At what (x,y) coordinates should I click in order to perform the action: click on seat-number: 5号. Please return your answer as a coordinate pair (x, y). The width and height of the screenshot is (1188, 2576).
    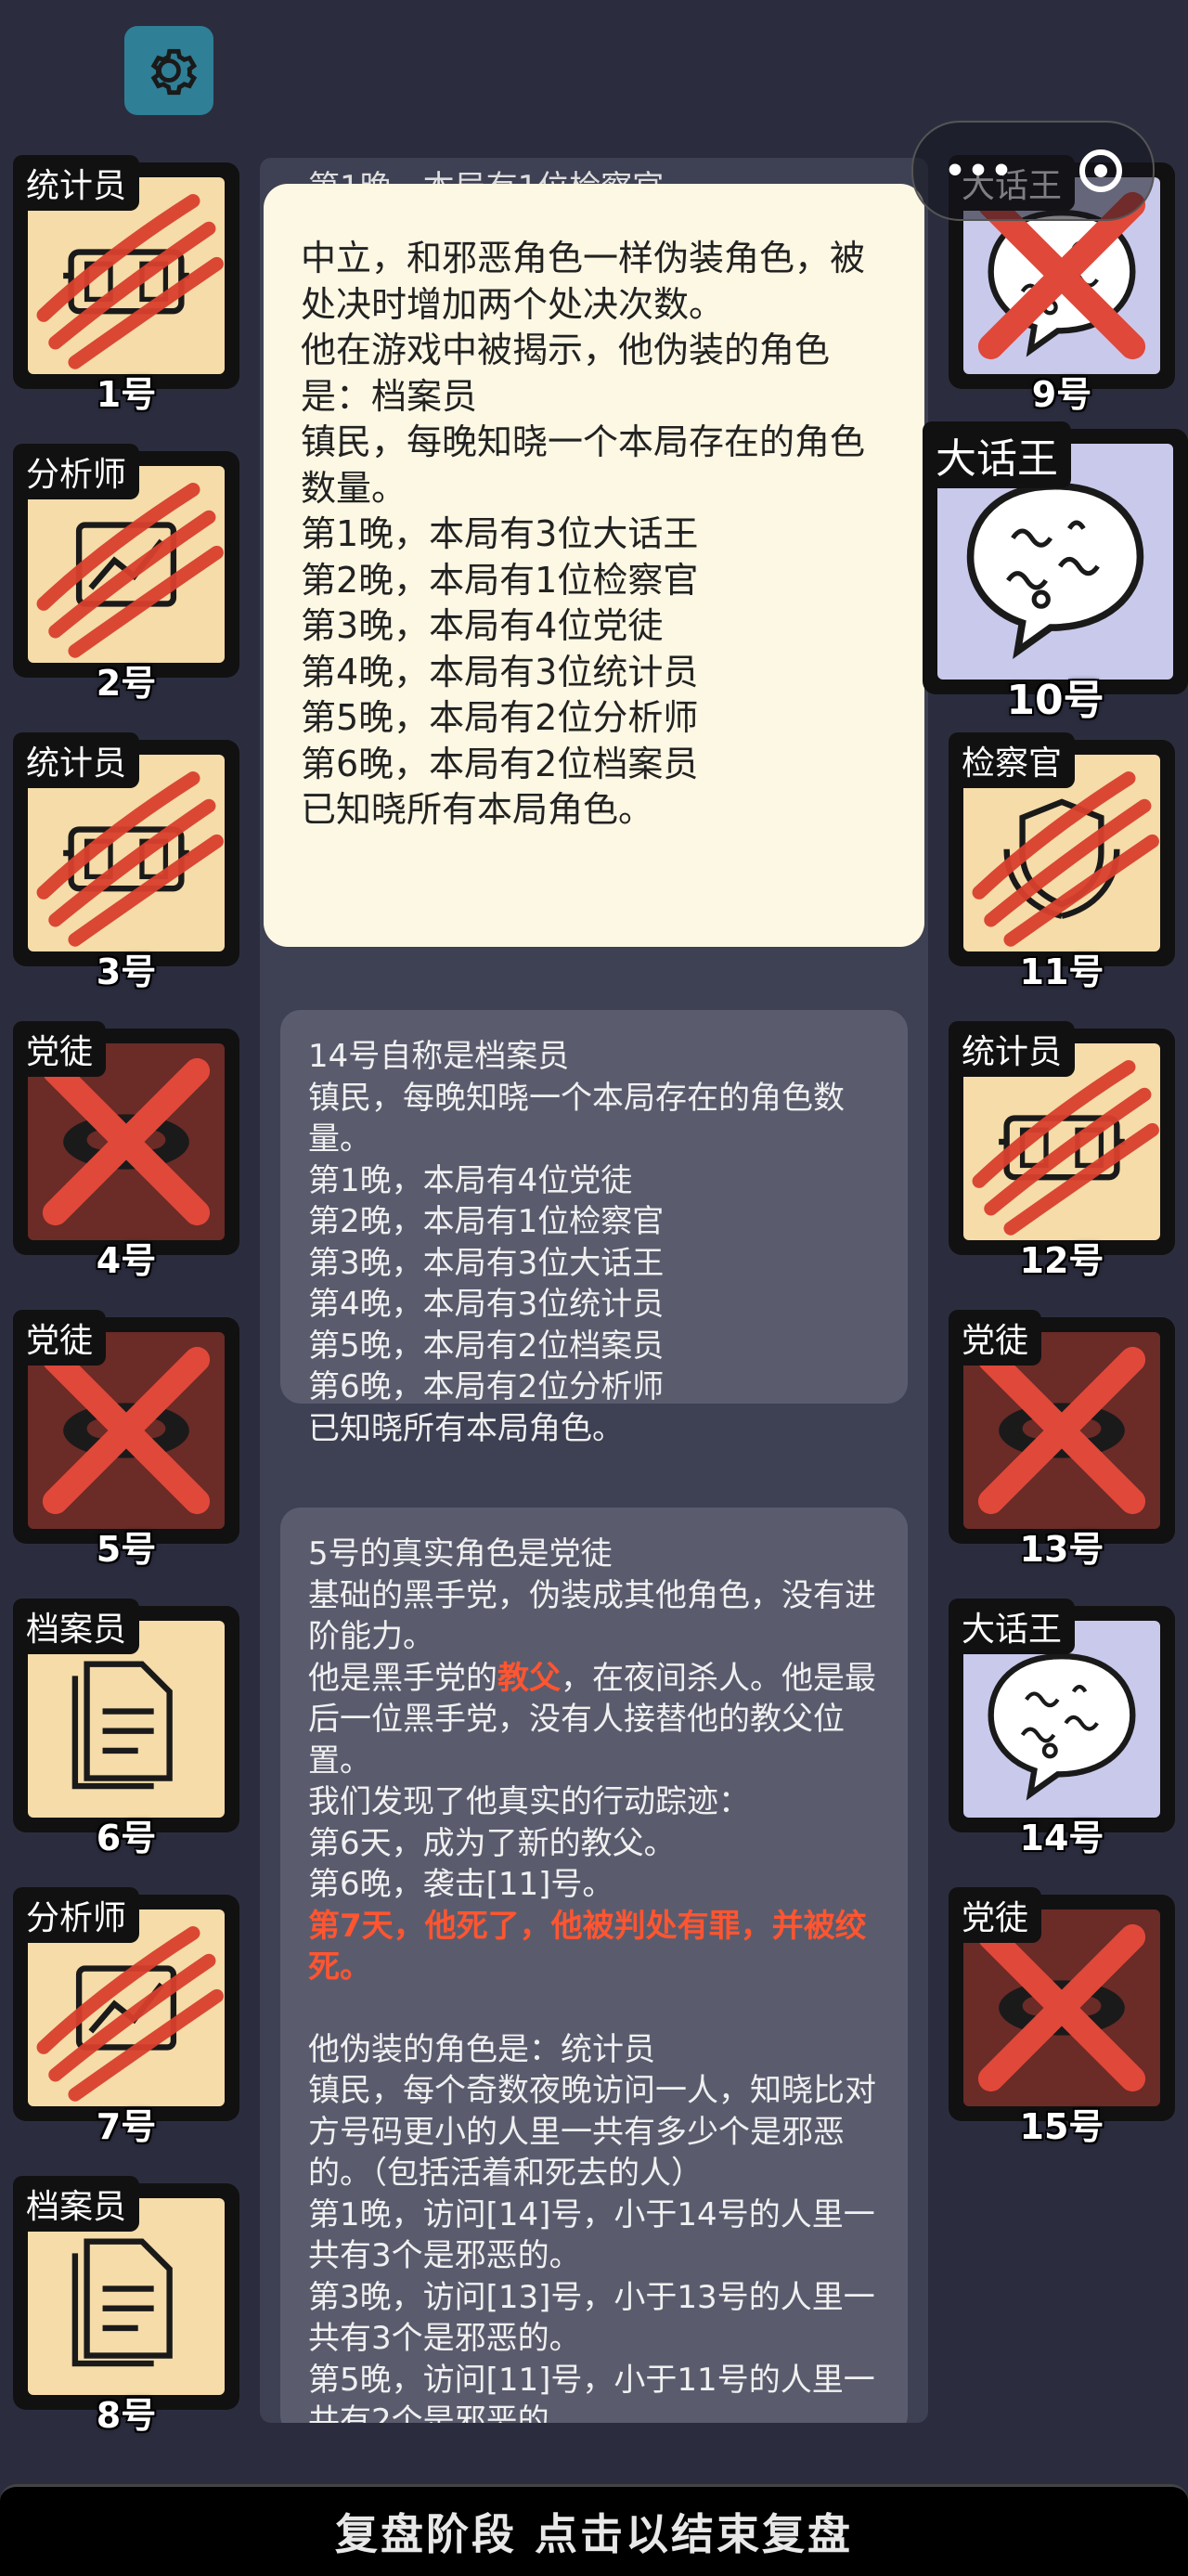
    Looking at the image, I should click on (126, 1549).